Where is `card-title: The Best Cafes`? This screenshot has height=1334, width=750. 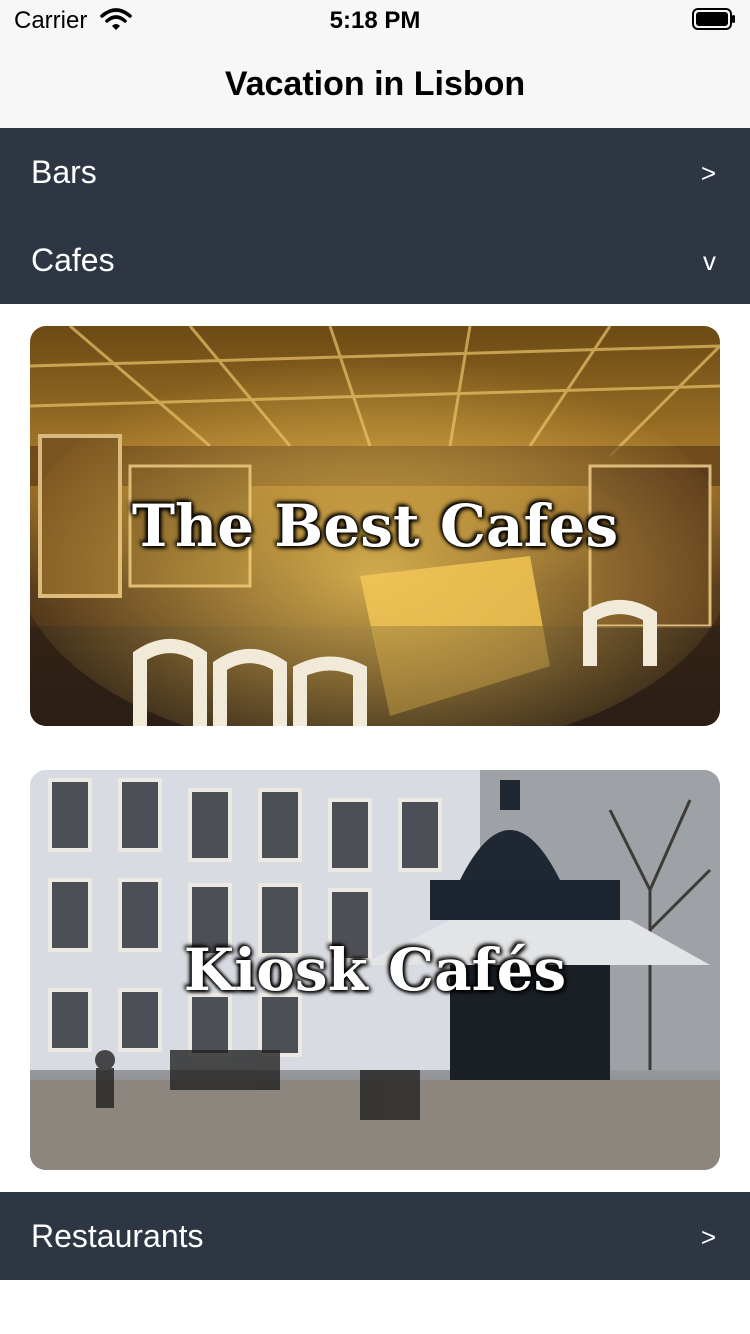
card-title: The Best Cafes is located at coordinates (375, 526).